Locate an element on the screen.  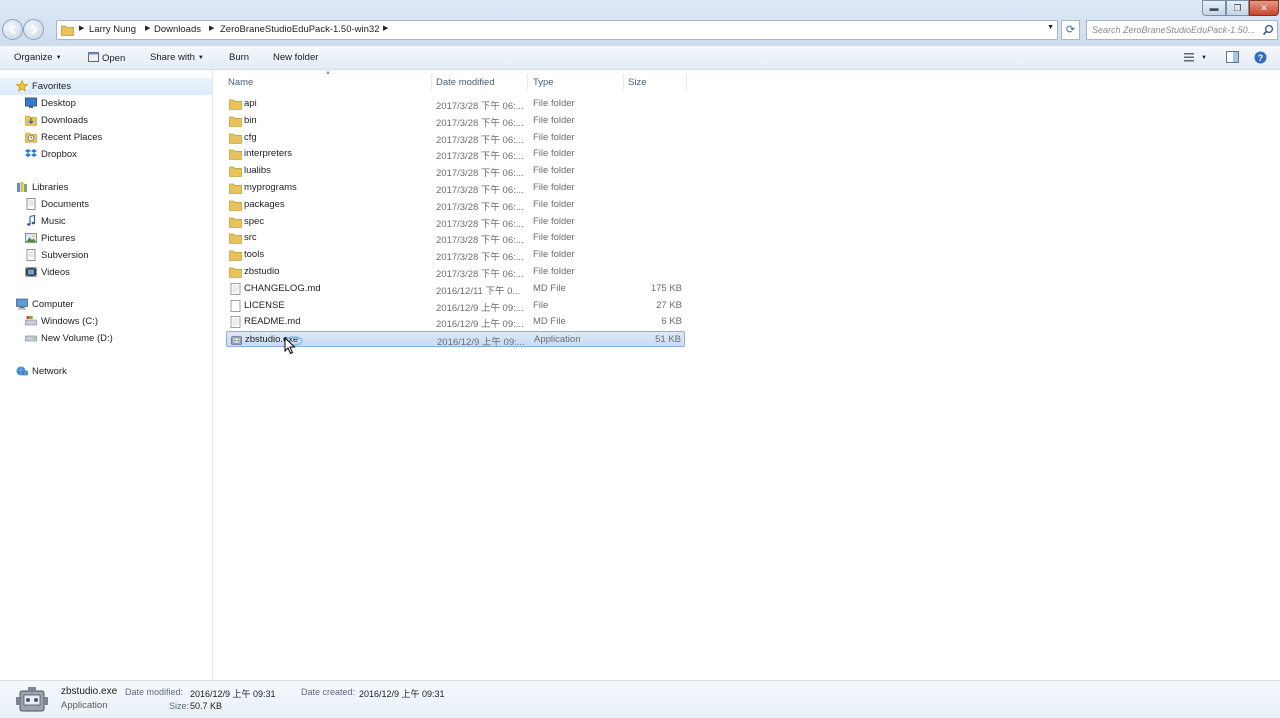
column-header-name: Name is located at coordinates (240, 82).